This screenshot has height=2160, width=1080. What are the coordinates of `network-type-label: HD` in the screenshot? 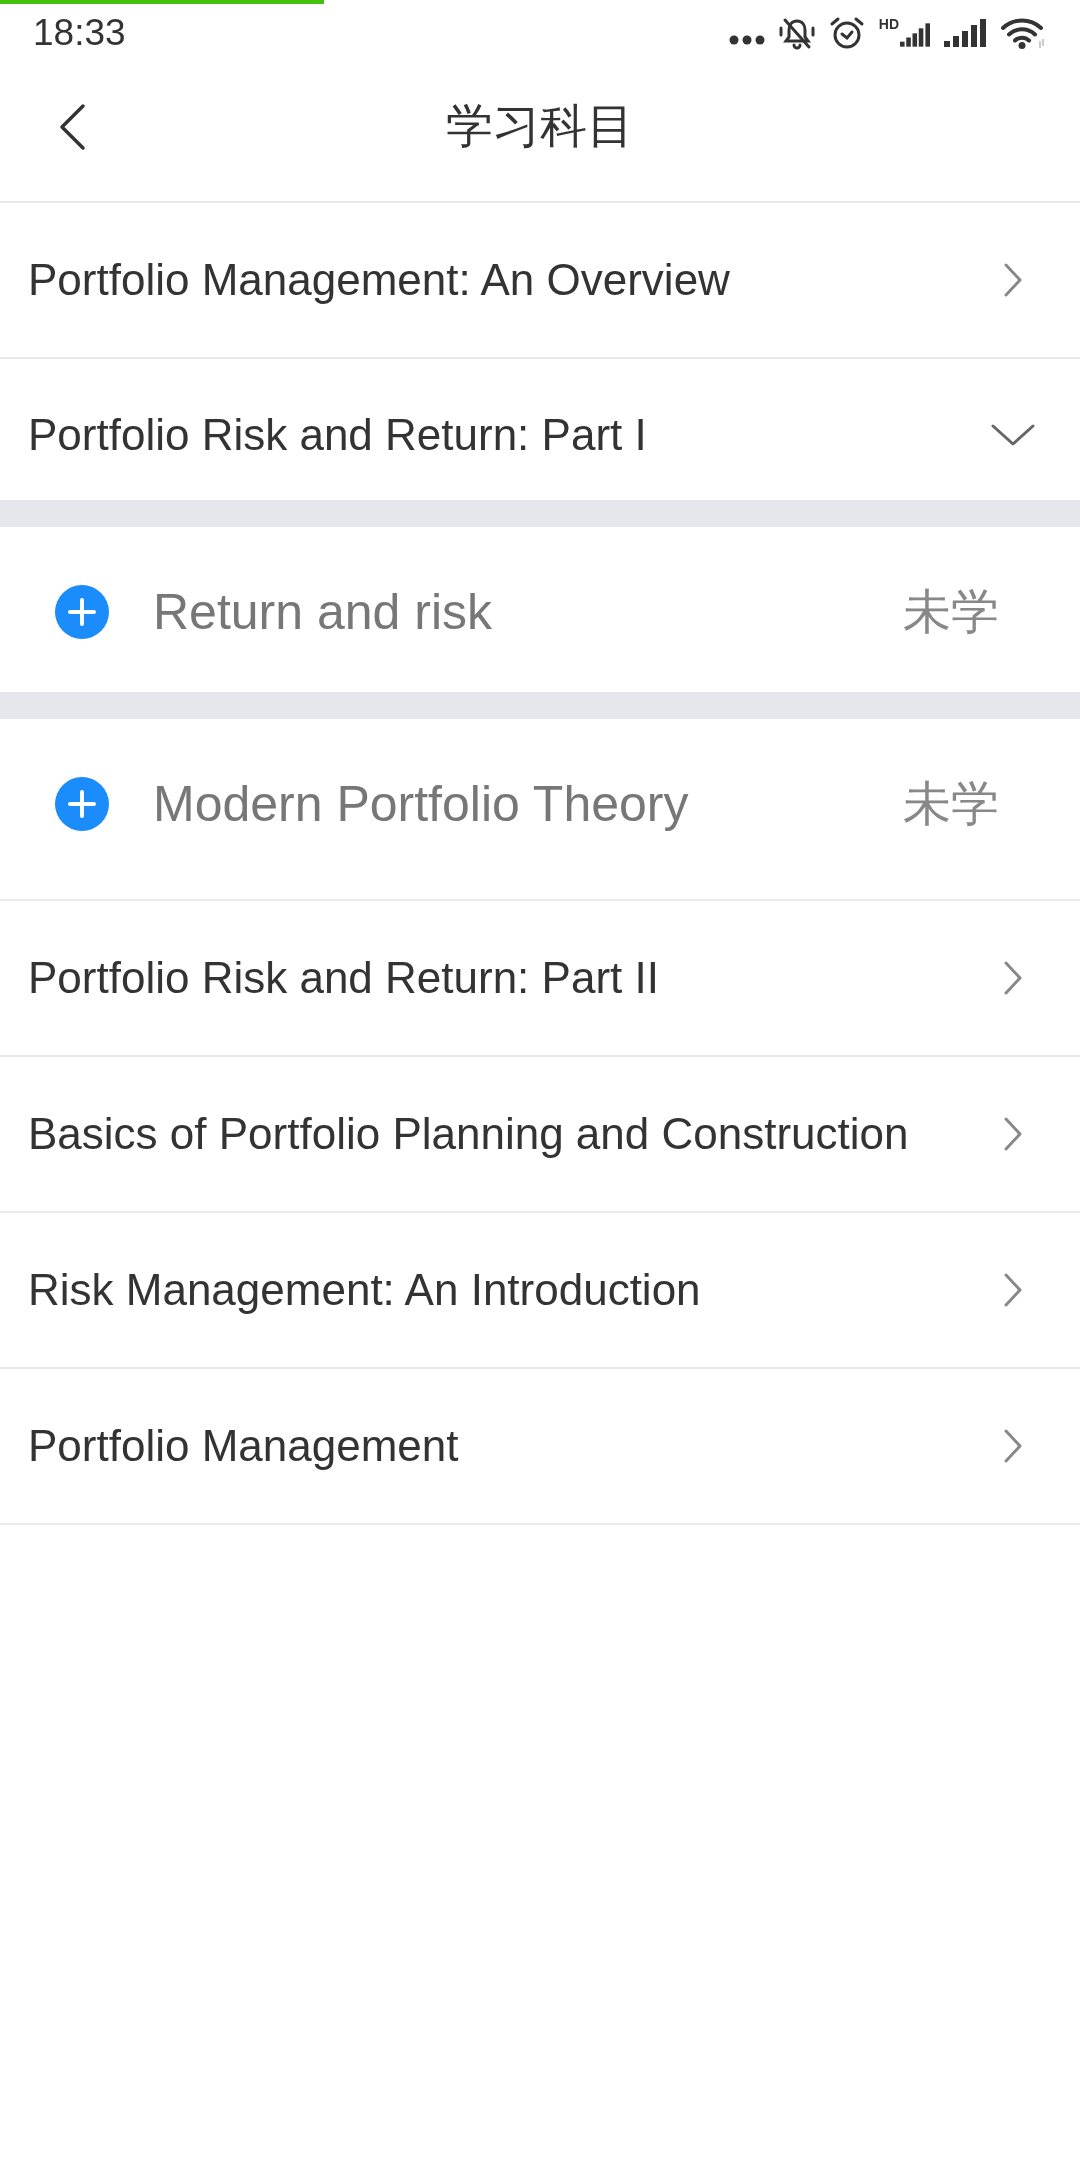 It's located at (888, 24).